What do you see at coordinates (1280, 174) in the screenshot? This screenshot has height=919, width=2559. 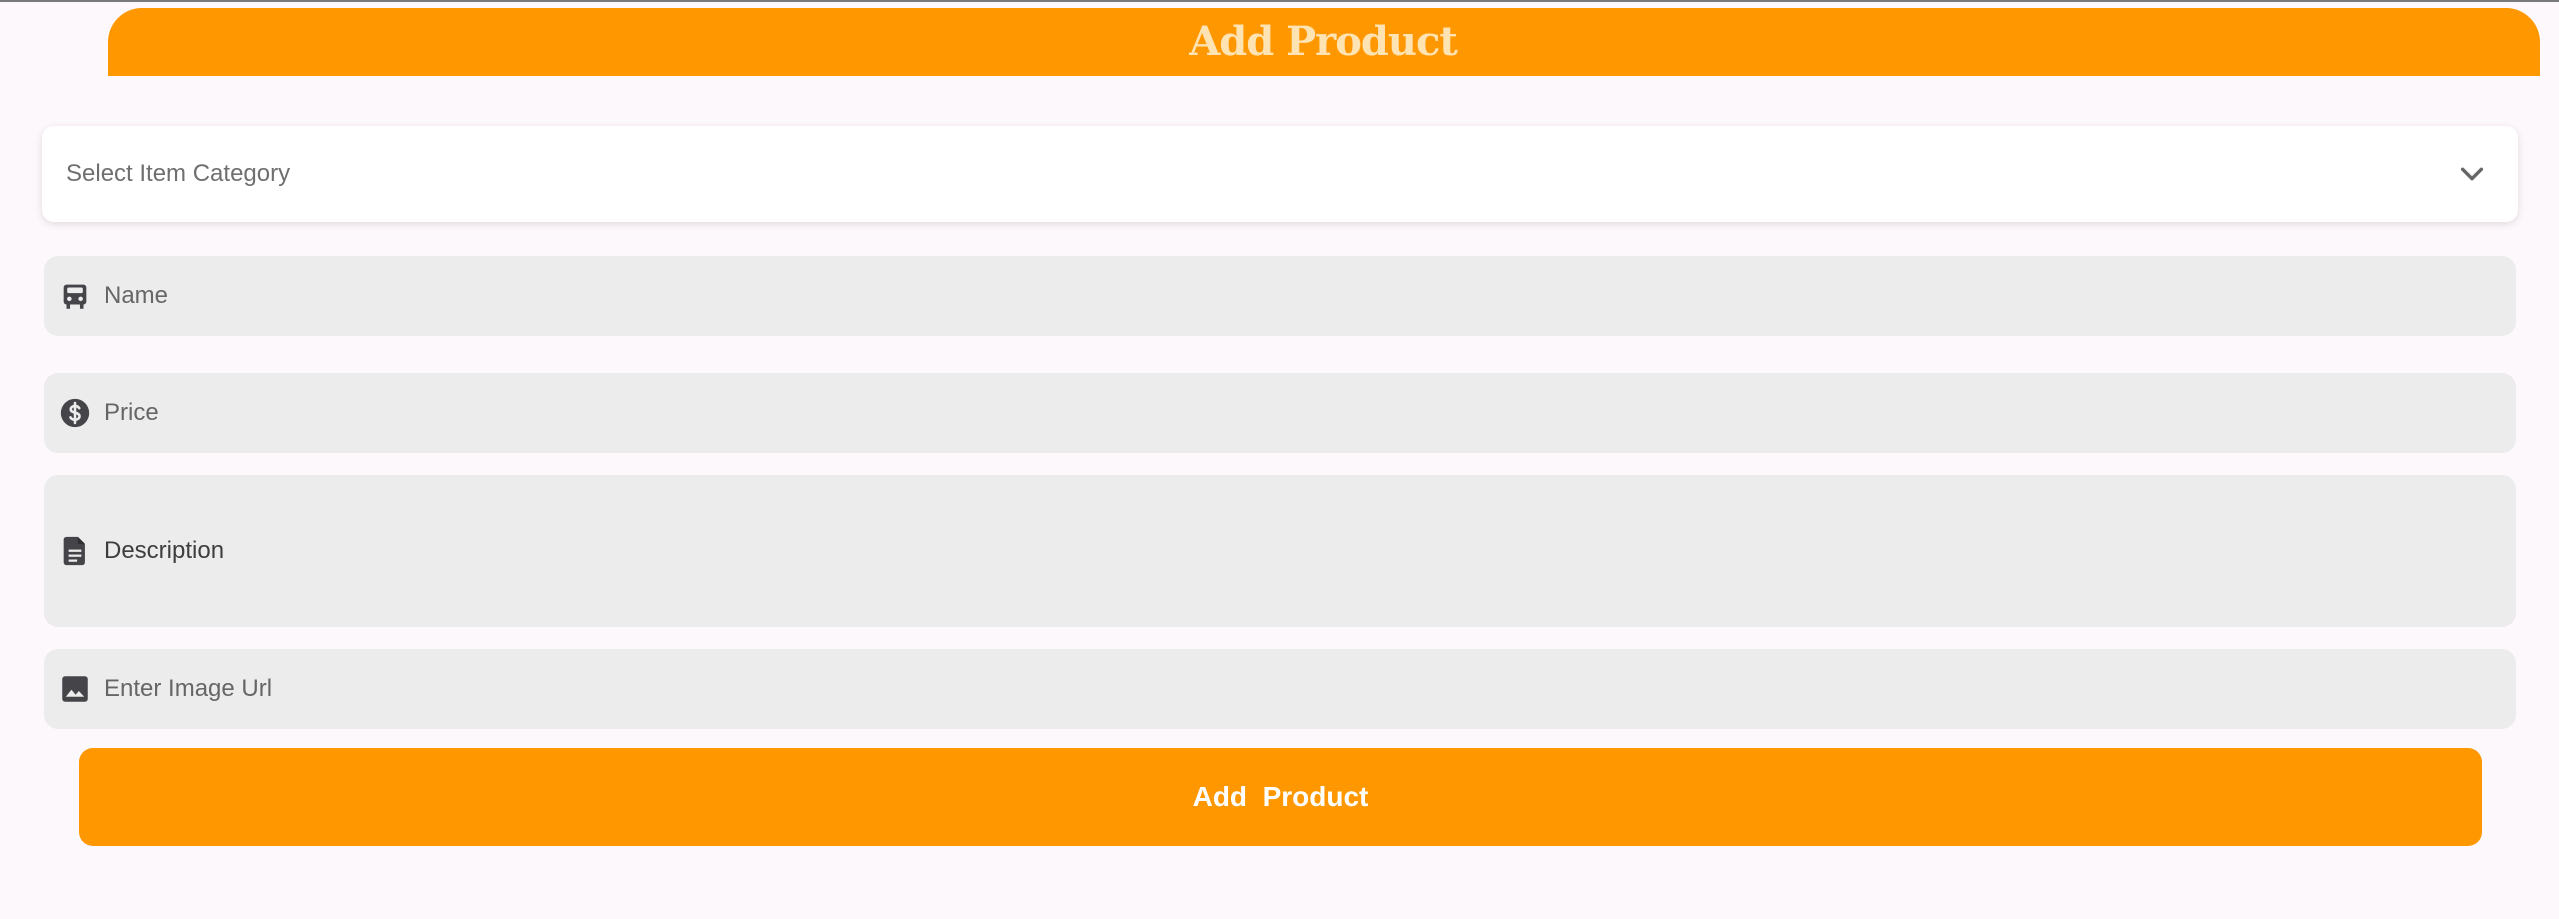 I see `category-dropdown: Select Item Category` at bounding box center [1280, 174].